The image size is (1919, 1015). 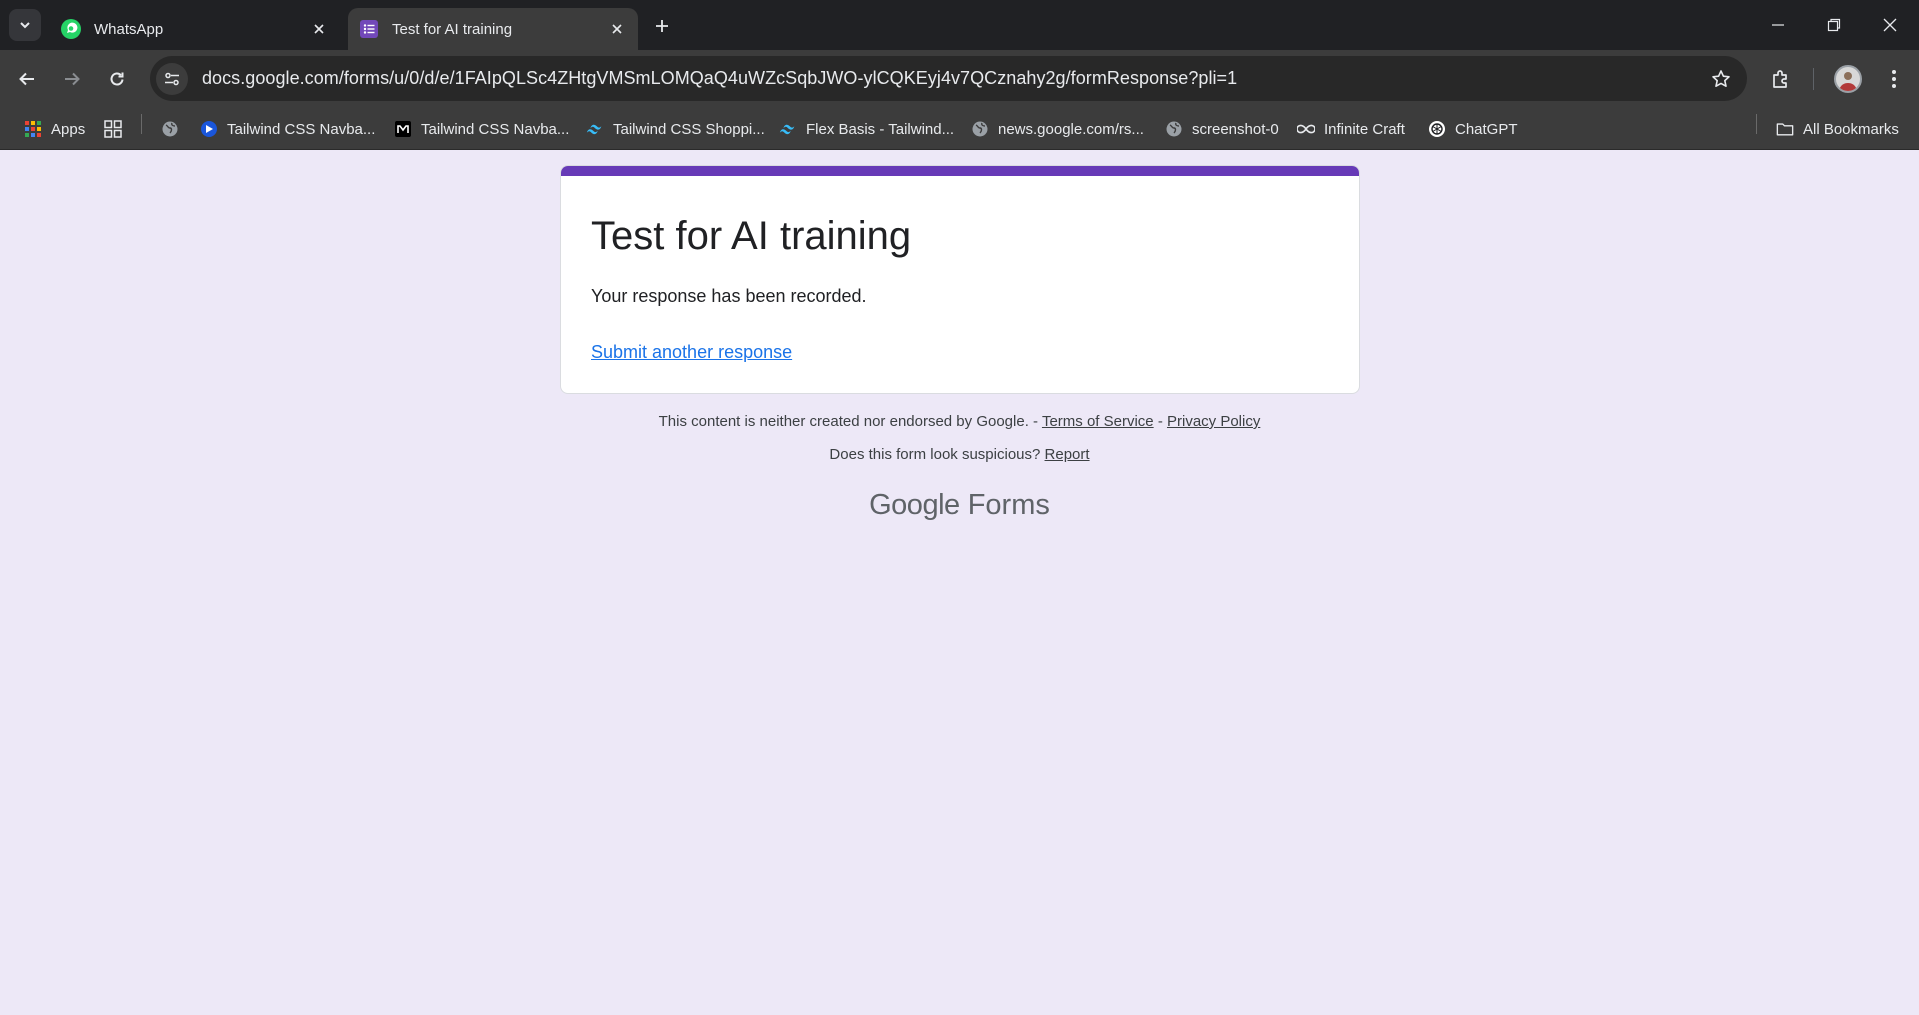 I want to click on tab-strip: WhatsApp Test for AI training, so click(x=959, y=25).